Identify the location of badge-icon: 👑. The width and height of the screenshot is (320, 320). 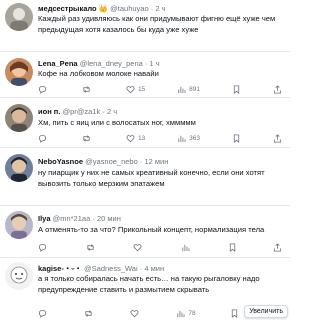
(103, 8).